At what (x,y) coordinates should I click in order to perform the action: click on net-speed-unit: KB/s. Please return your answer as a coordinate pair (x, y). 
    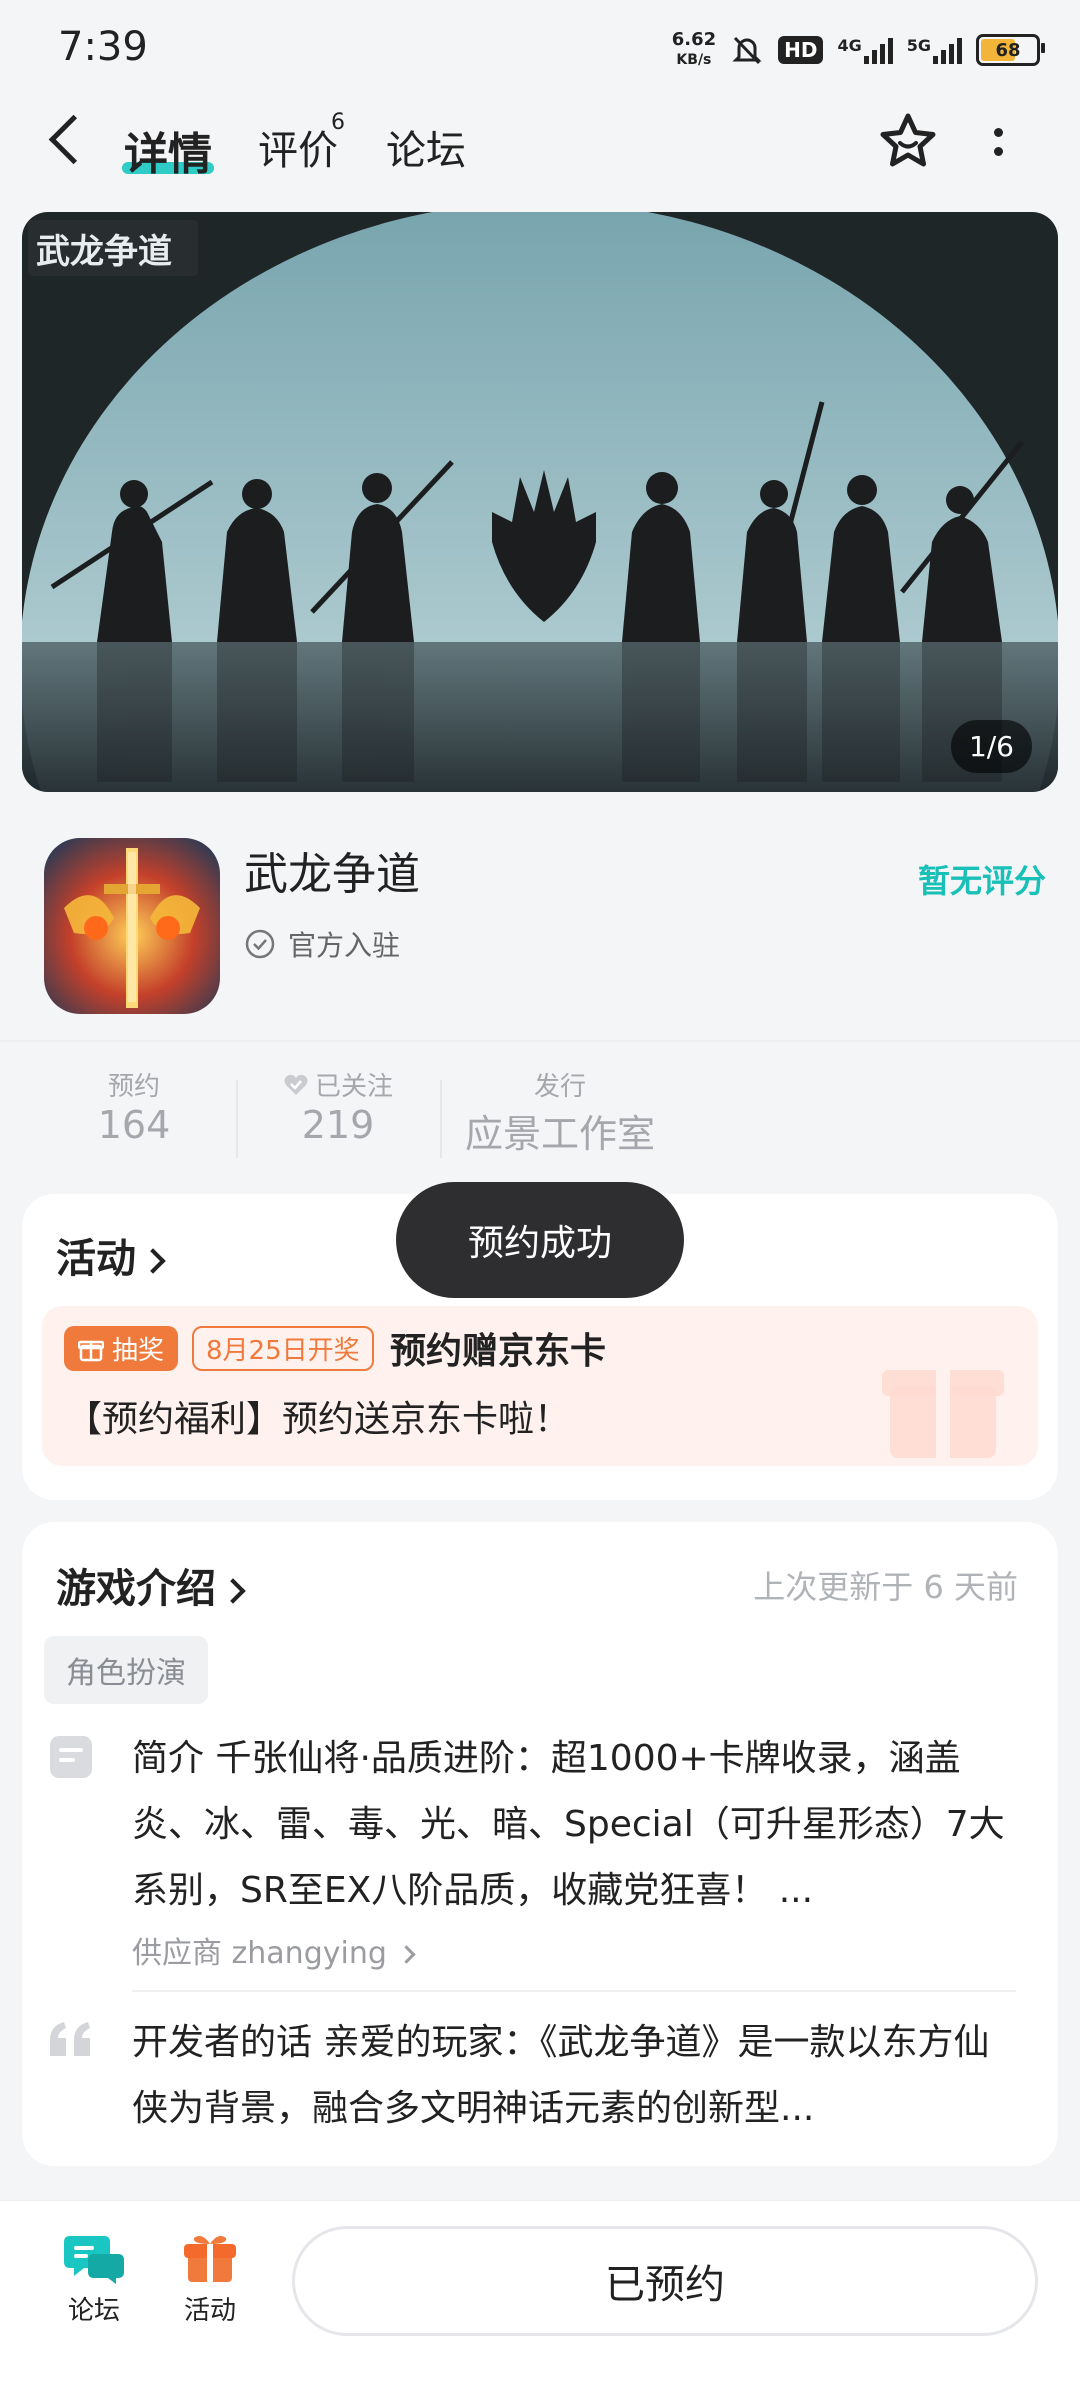
    Looking at the image, I should click on (694, 60).